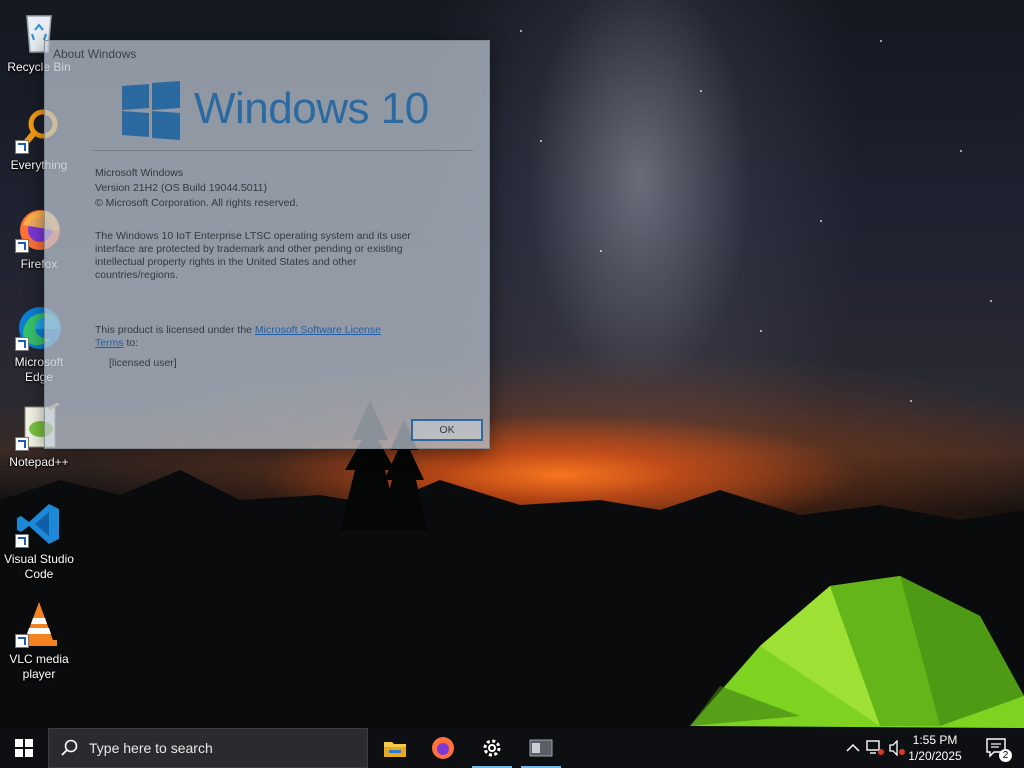 This screenshot has width=1024, height=768. Describe the element at coordinates (139, 173) in the screenshot. I see `product-name: Microsoft Windows` at that location.